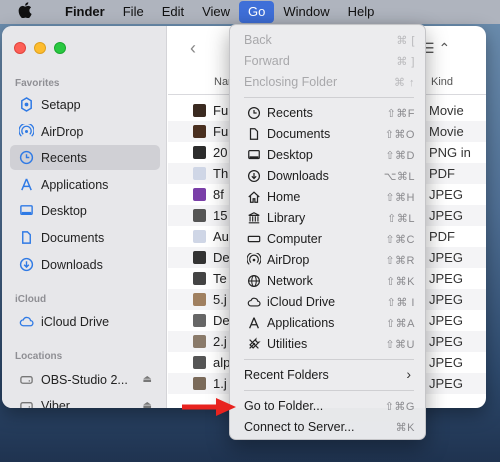 This screenshot has width=500, height=462. I want to click on menu-item-connect-to-server: Connect to Server... ⌘K, so click(328, 427).